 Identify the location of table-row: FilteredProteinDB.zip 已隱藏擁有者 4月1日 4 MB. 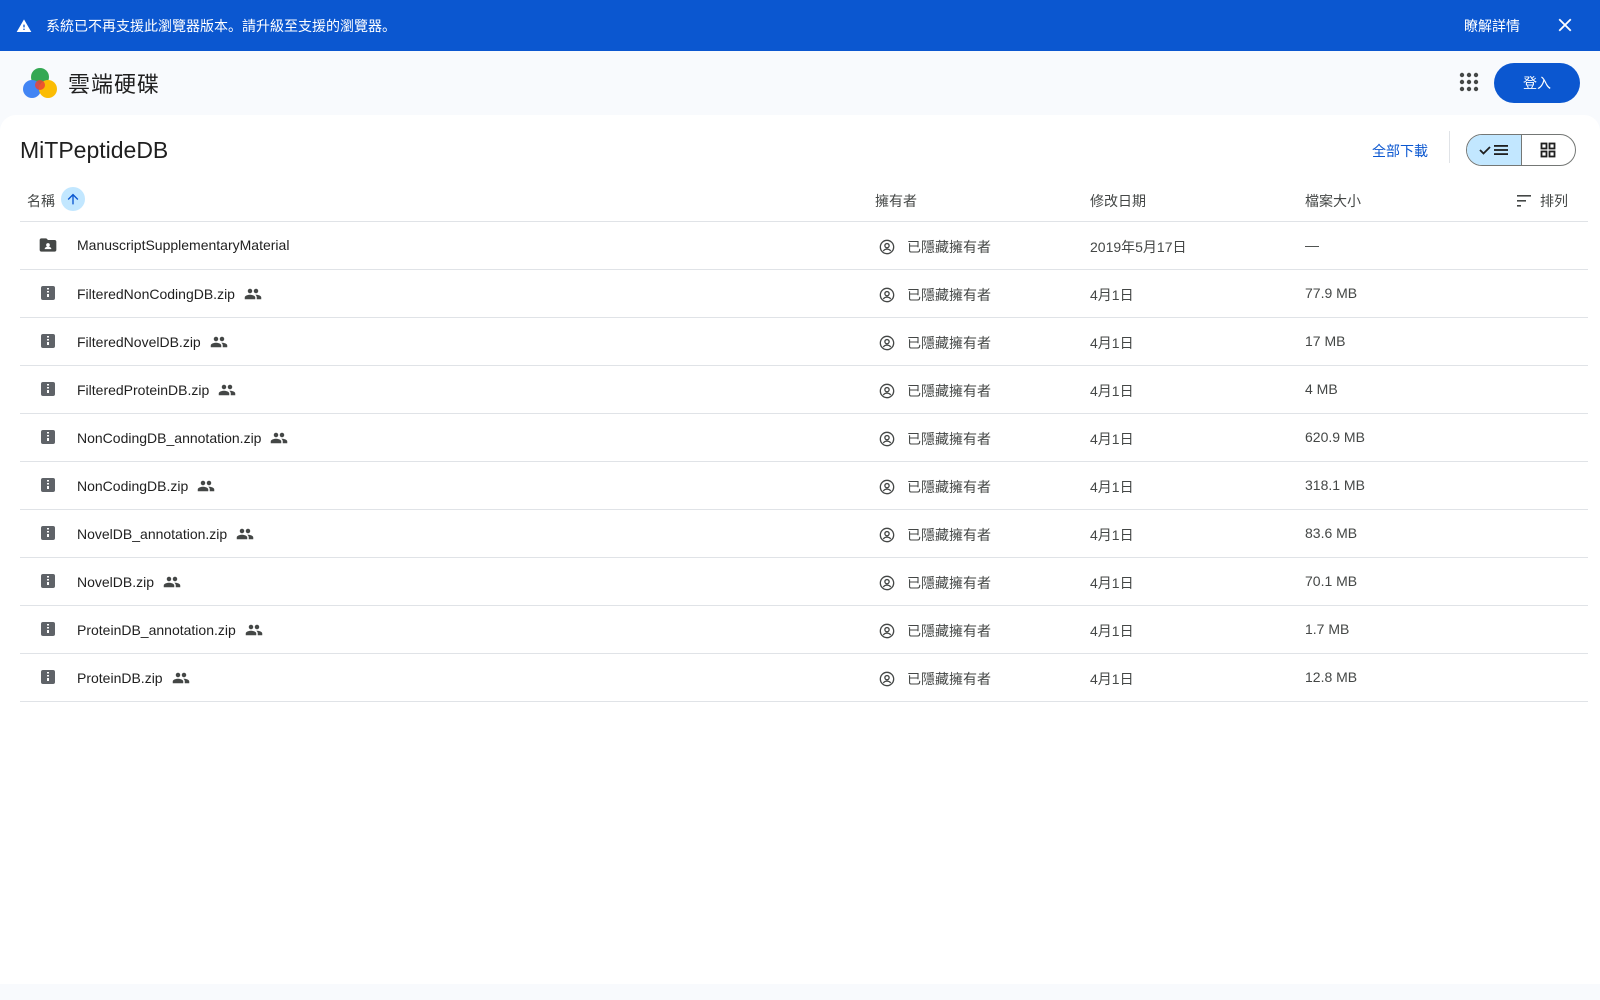
(804, 390).